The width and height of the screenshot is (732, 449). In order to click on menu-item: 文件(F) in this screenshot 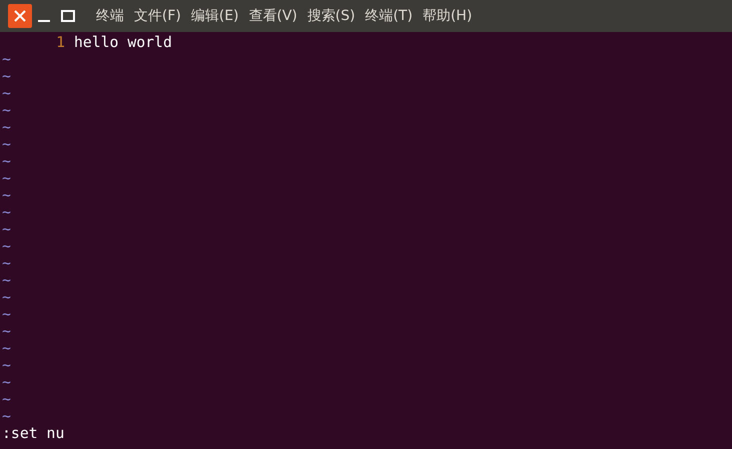, I will do `click(157, 16)`.